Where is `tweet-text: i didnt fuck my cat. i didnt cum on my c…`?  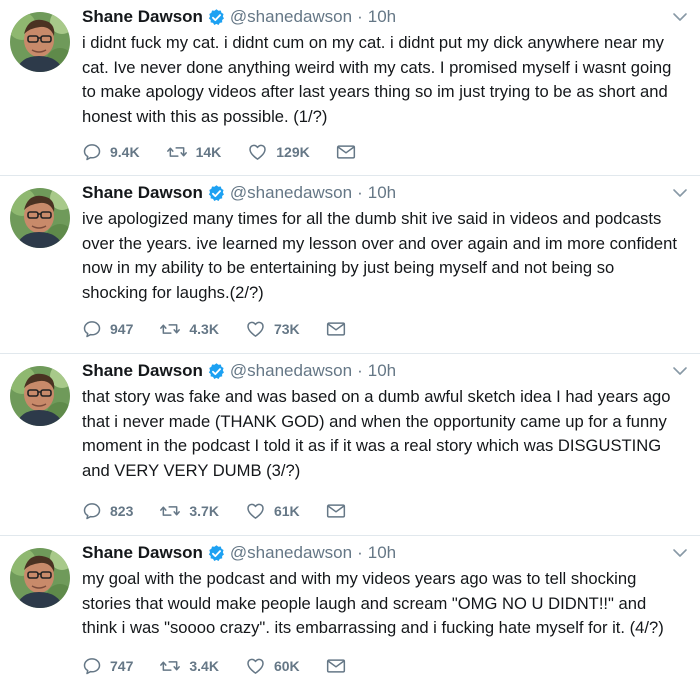 tweet-text: i didnt fuck my cat. i didnt cum on my c… is located at coordinates (377, 79).